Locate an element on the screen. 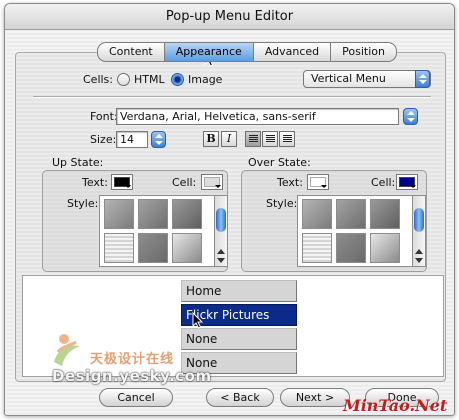 Image resolution: width=459 pixels, height=420 pixels. tab-position: Position is located at coordinates (363, 52).